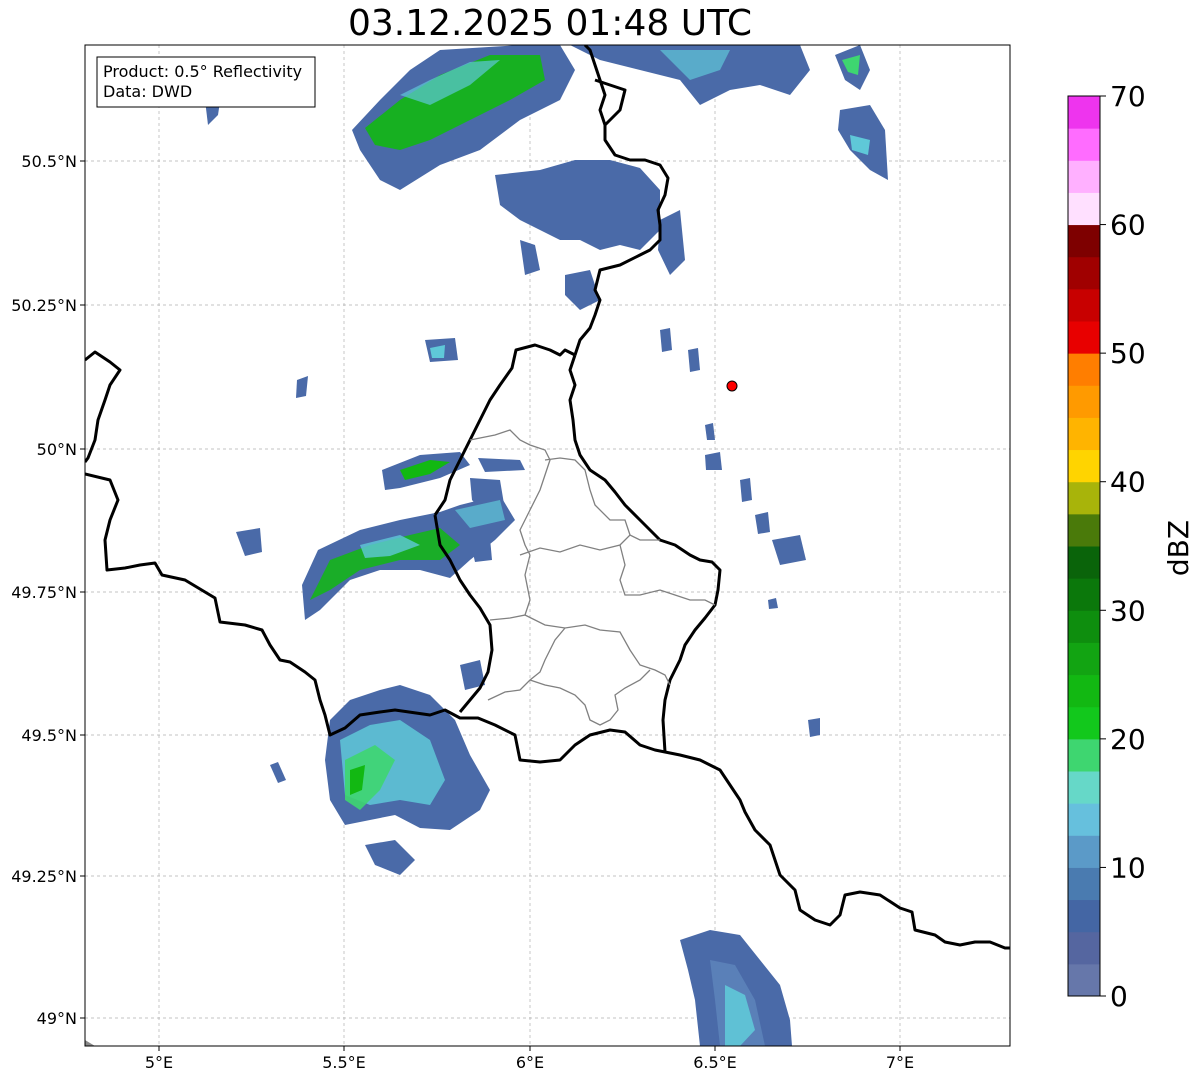 The image size is (1202, 1081). I want to click on colorbar-tick-label: 10, so click(1128, 867).